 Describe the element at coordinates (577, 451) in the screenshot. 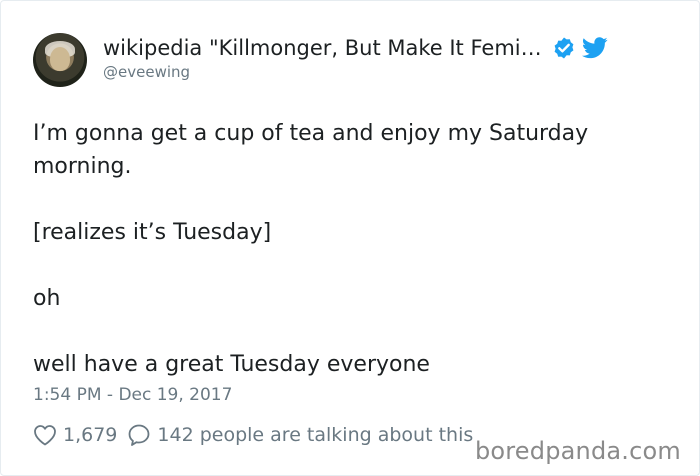

I see `watermark: boredpanda.com` at that location.